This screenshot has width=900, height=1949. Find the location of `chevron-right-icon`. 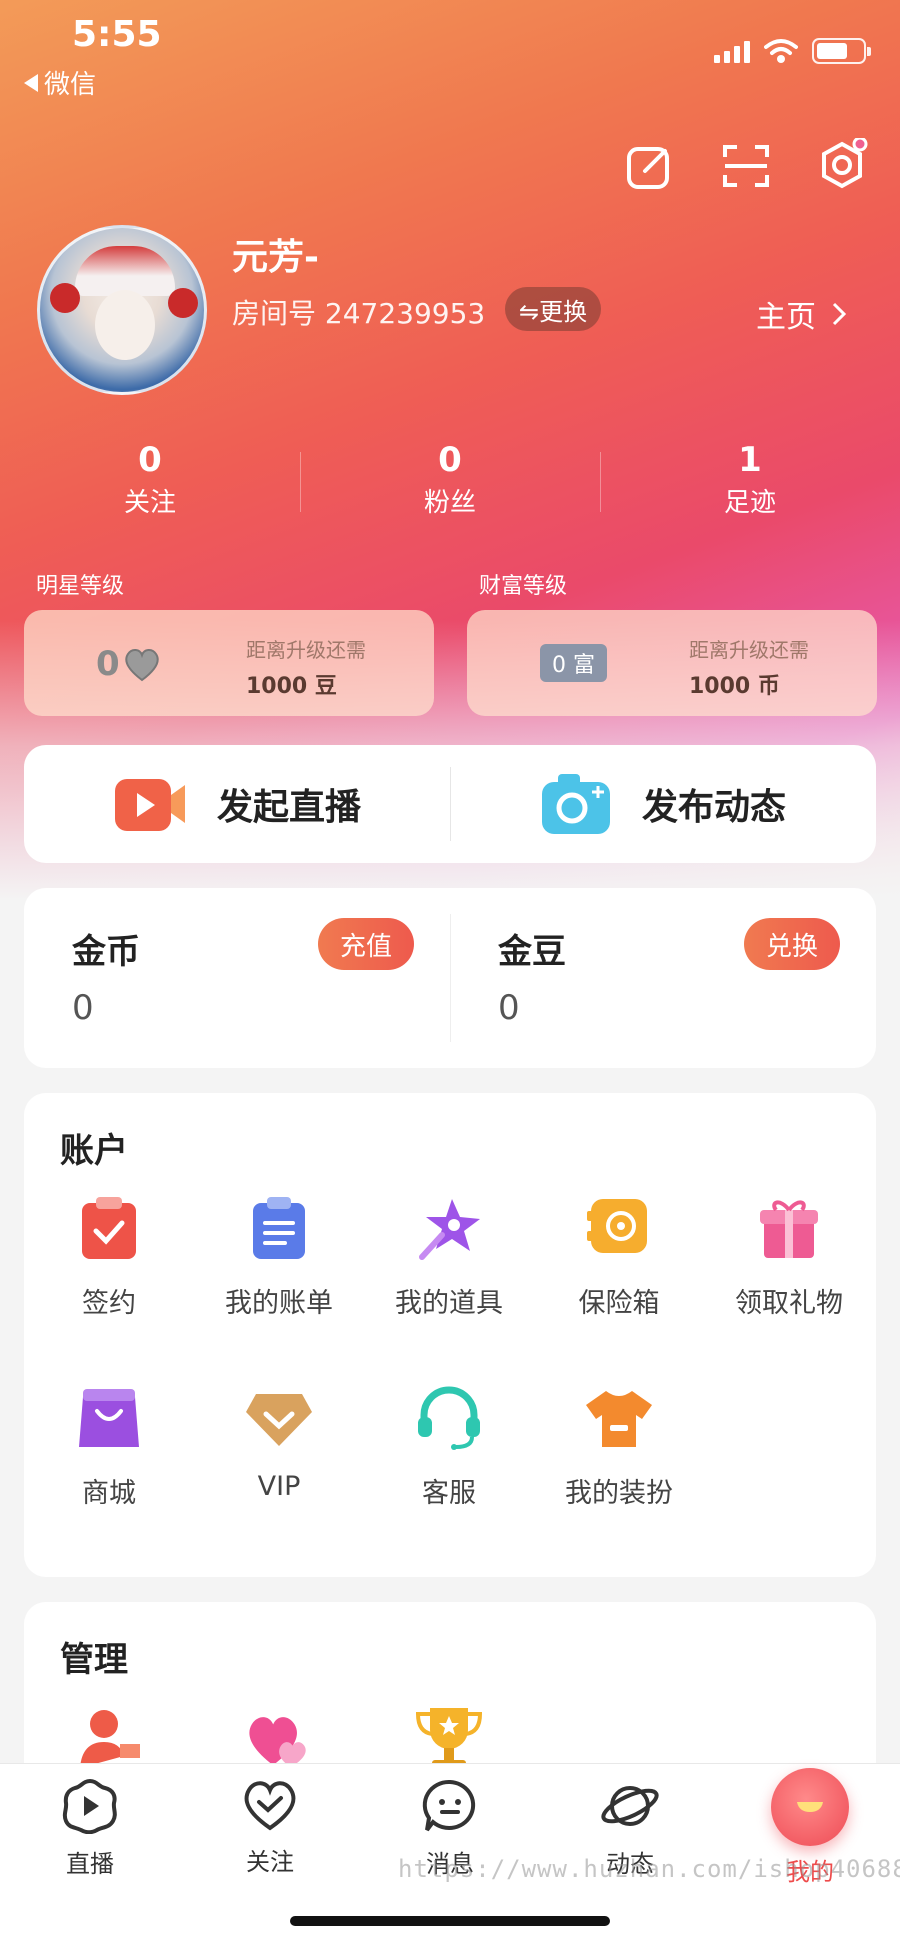

chevron-right-icon is located at coordinates (839, 314).